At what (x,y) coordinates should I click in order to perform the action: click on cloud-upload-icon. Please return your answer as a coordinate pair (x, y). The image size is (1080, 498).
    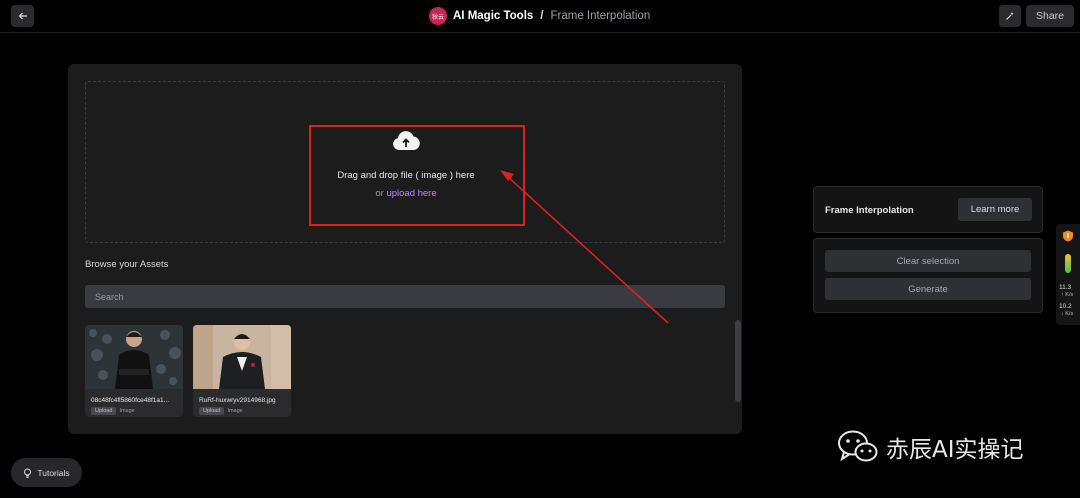
    Looking at the image, I should click on (406, 140).